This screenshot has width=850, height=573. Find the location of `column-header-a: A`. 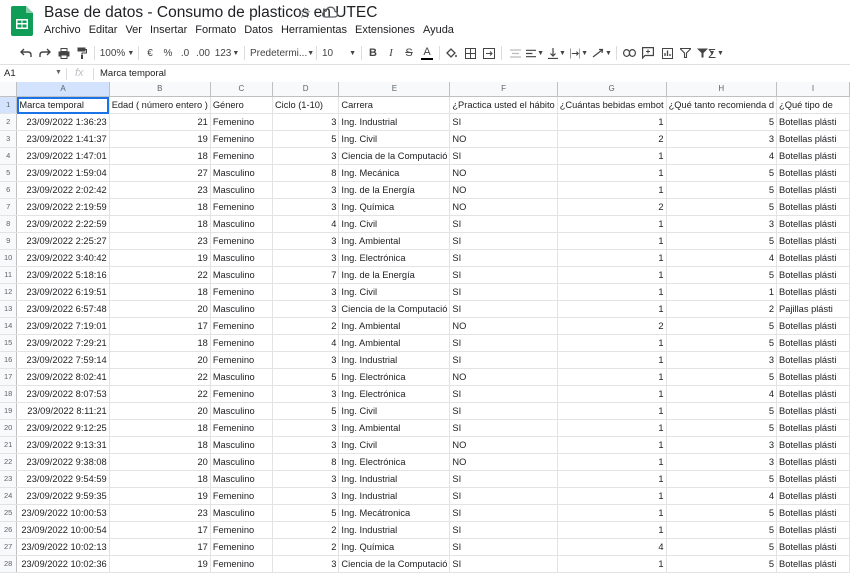

column-header-a: A is located at coordinates (63, 89).